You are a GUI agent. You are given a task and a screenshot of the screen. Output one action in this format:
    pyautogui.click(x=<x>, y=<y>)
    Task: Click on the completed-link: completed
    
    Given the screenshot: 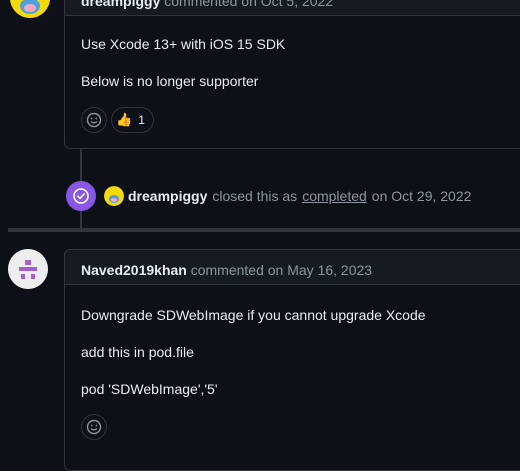 What is the action you would take?
    pyautogui.click(x=334, y=196)
    